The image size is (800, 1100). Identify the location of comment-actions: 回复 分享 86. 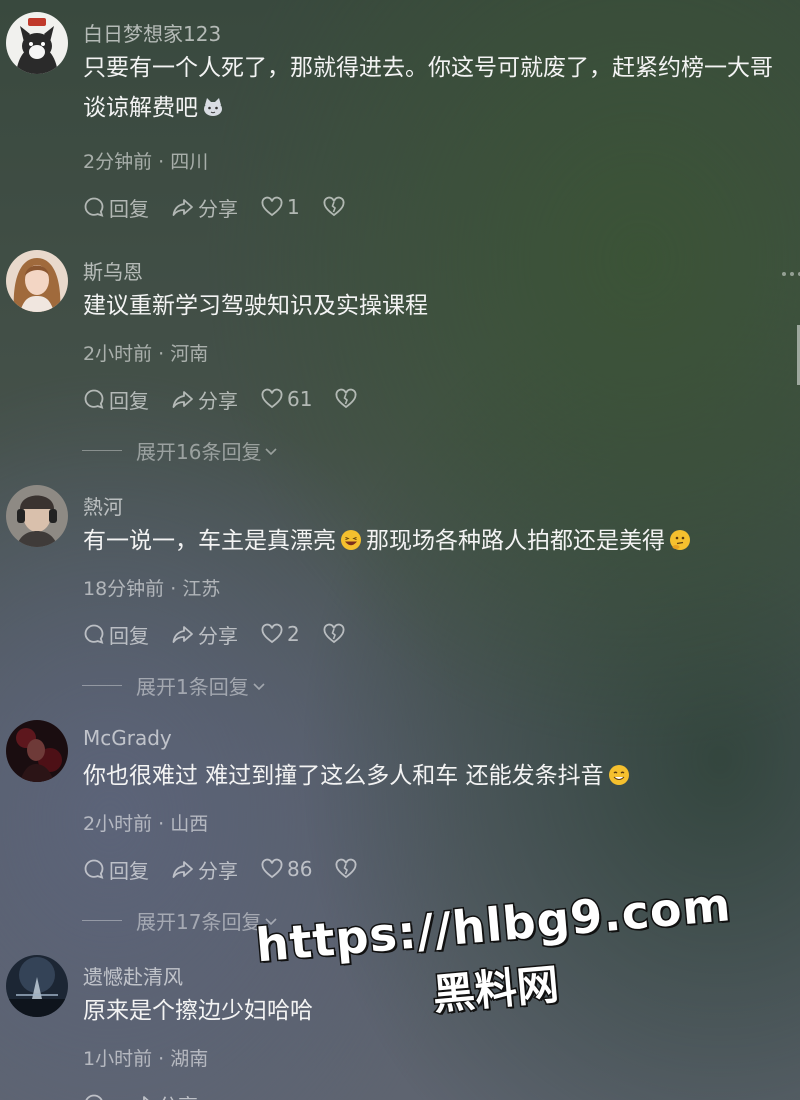
(232, 869).